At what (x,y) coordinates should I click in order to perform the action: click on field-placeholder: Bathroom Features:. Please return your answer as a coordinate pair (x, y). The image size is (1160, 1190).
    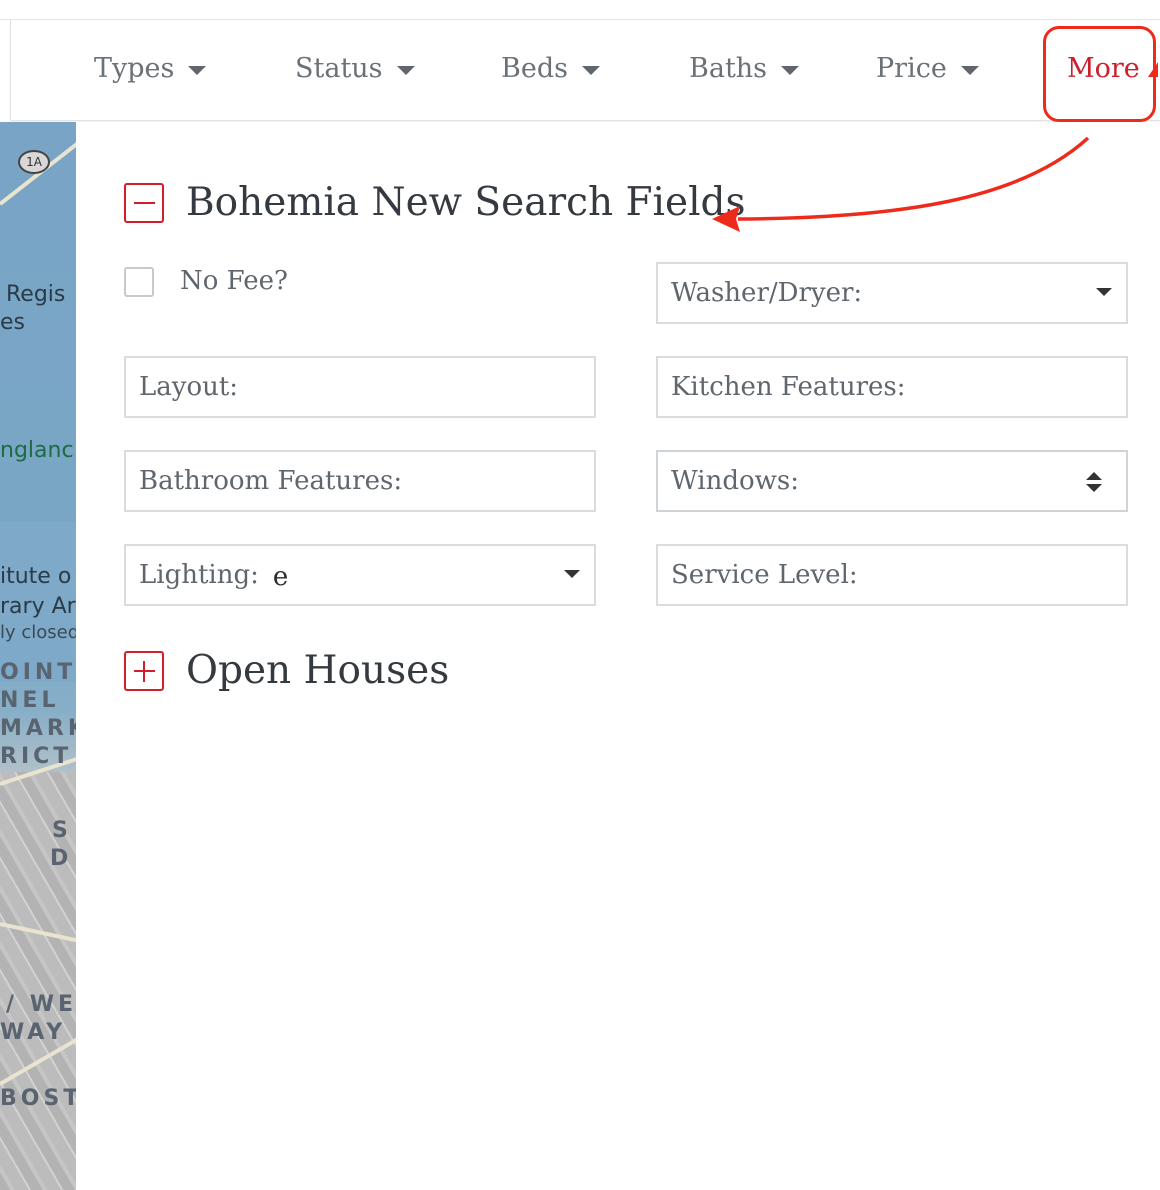
    Looking at the image, I should click on (271, 481).